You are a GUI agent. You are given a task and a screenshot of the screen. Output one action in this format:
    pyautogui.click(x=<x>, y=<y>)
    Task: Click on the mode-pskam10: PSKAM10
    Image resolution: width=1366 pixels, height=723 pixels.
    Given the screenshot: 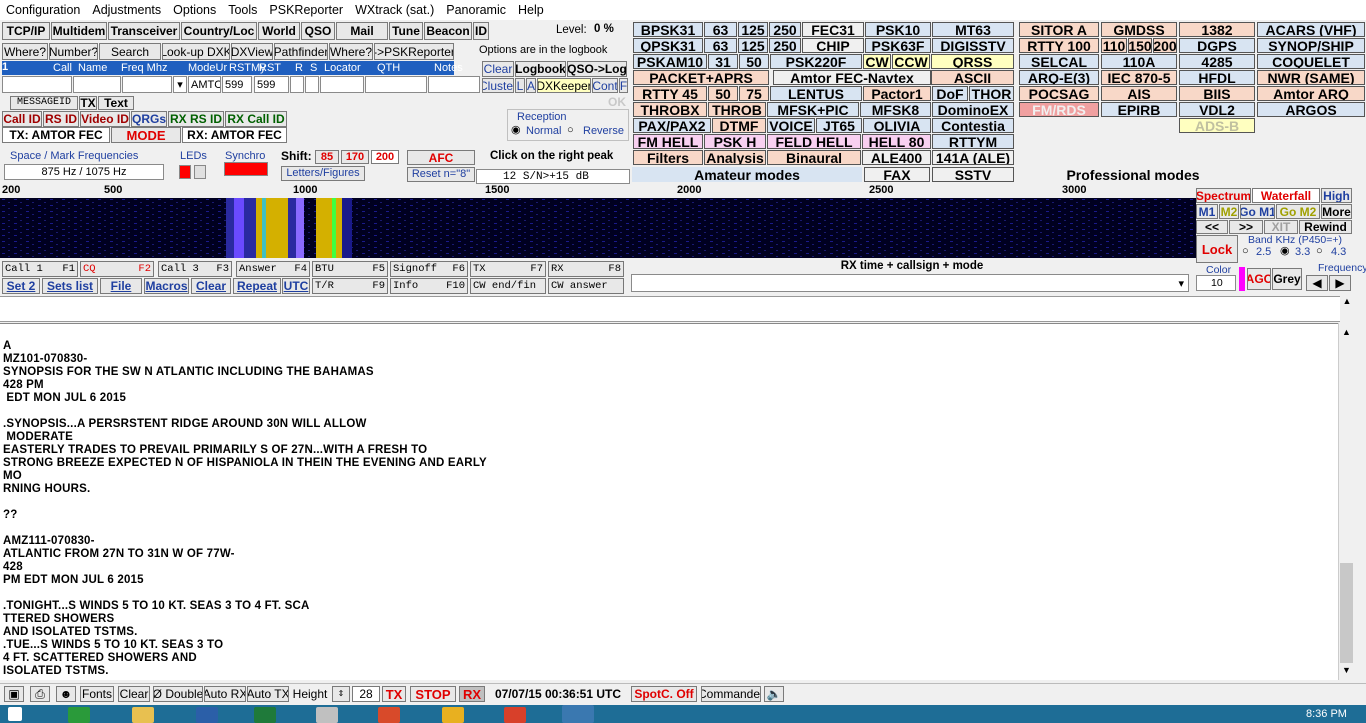 What is the action you would take?
    pyautogui.click(x=670, y=61)
    